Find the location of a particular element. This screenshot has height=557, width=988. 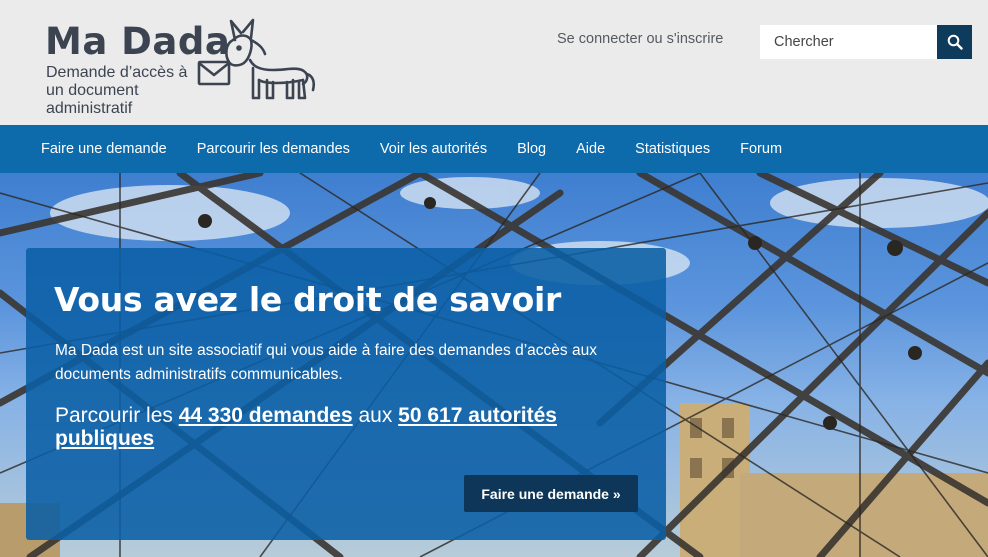

nav-item-voir-les-autorites: Voir les autorités is located at coordinates (433, 149).